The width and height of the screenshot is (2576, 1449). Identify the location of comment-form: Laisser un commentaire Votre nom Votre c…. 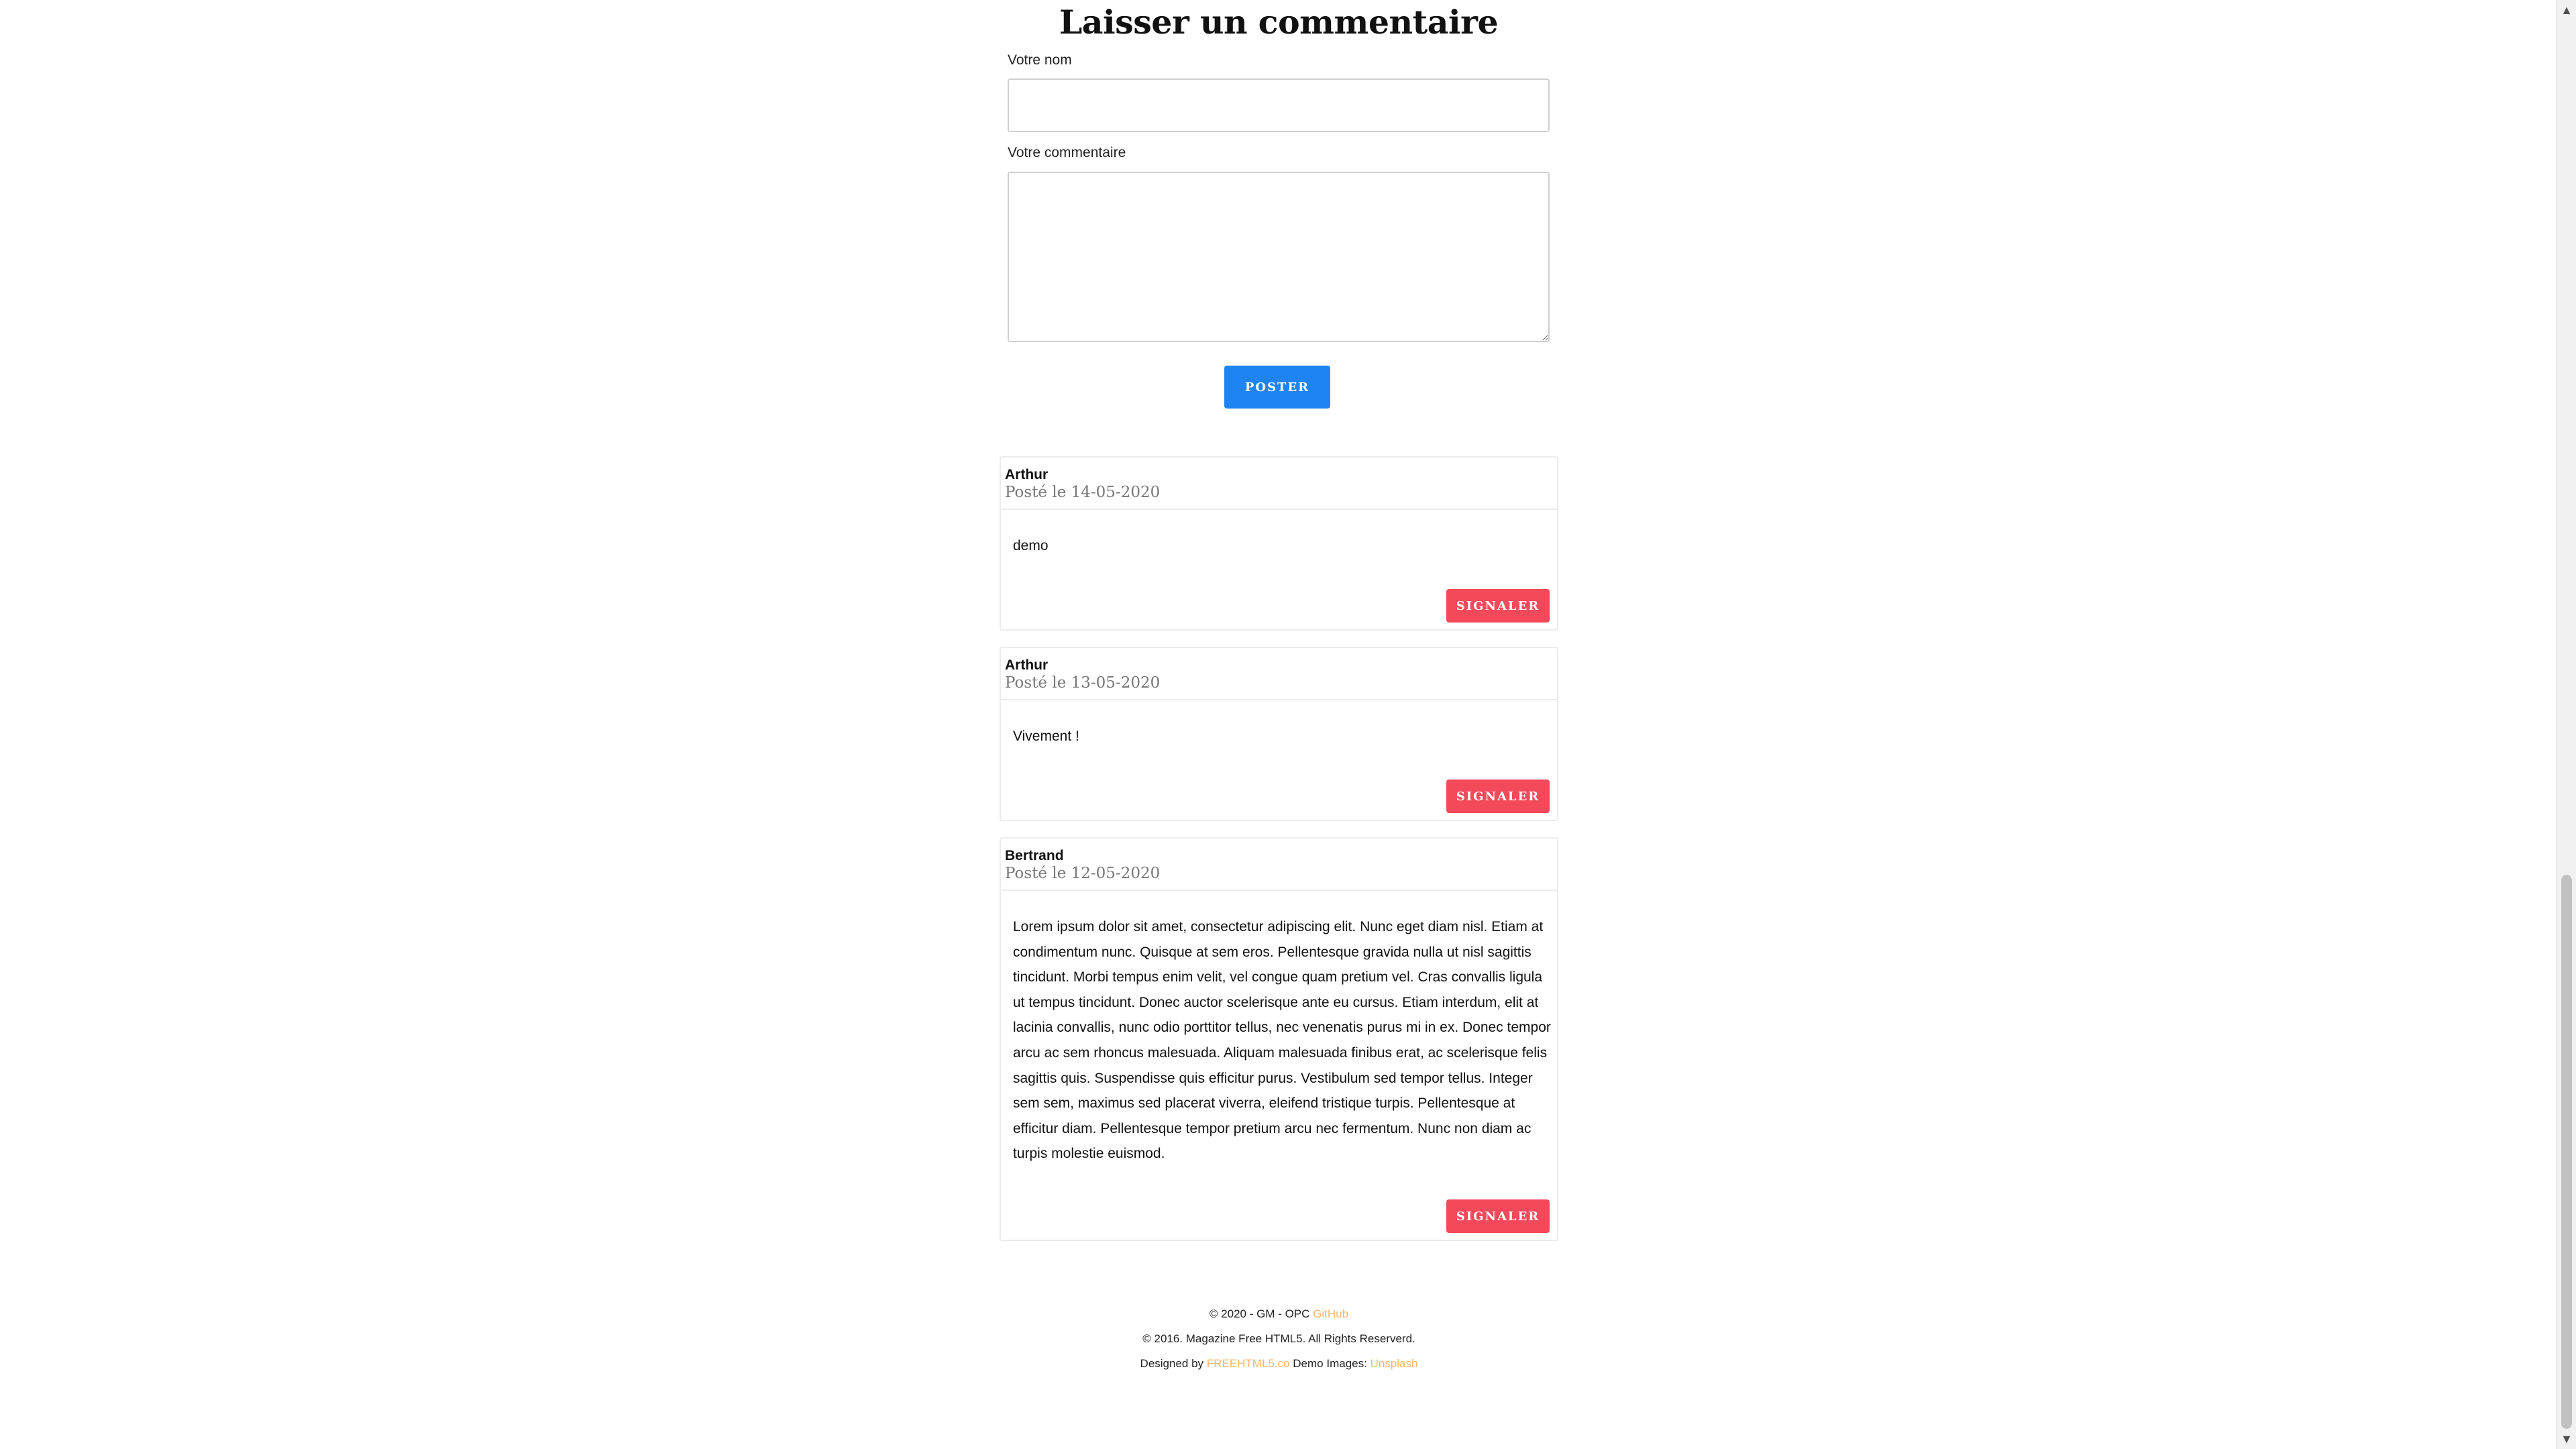
(1279, 204).